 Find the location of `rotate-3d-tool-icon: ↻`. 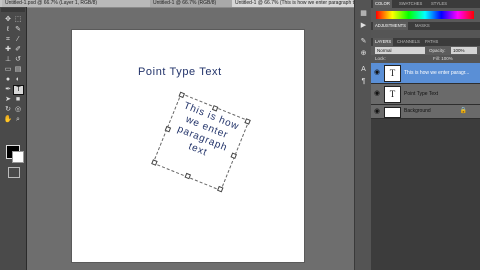

rotate-3d-tool-icon: ↻ is located at coordinates (8, 109).